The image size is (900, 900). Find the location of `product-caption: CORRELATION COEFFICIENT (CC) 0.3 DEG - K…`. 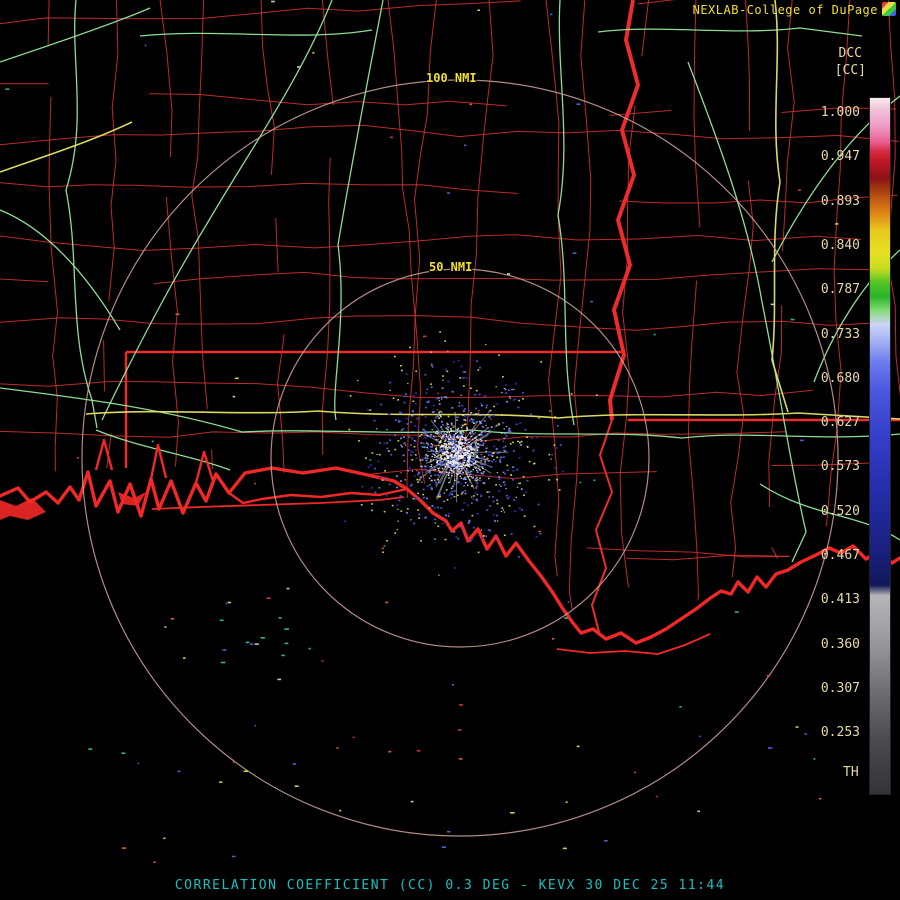

product-caption: CORRELATION COEFFICIENT (CC) 0.3 DEG - K… is located at coordinates (450, 885).